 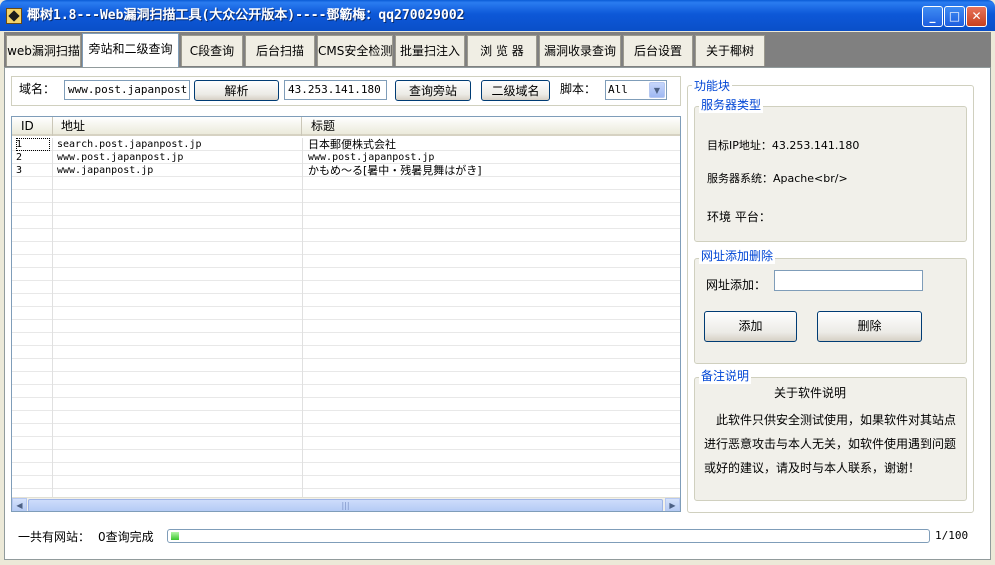 What do you see at coordinates (737, 256) in the screenshot?
I see `url-manage-title: 网址添加删除` at bounding box center [737, 256].